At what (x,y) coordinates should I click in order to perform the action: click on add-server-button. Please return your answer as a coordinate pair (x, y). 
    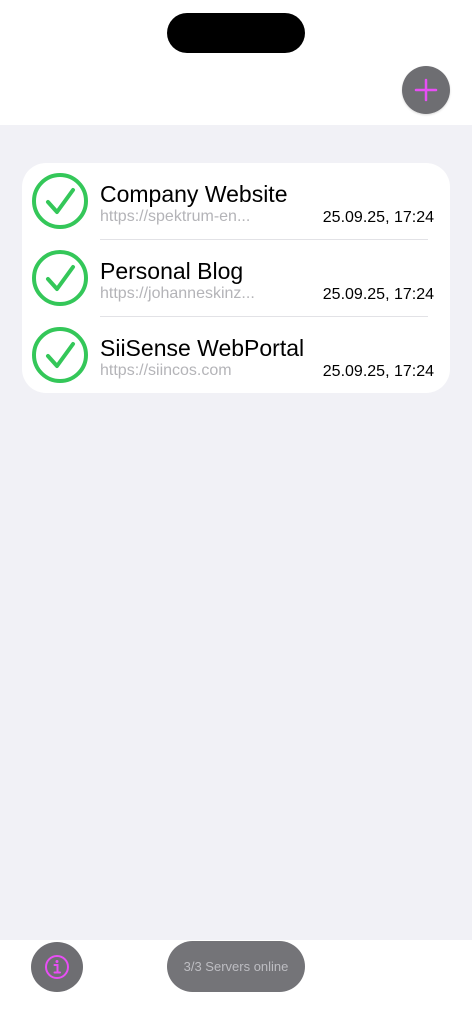
    Looking at the image, I should click on (426, 90).